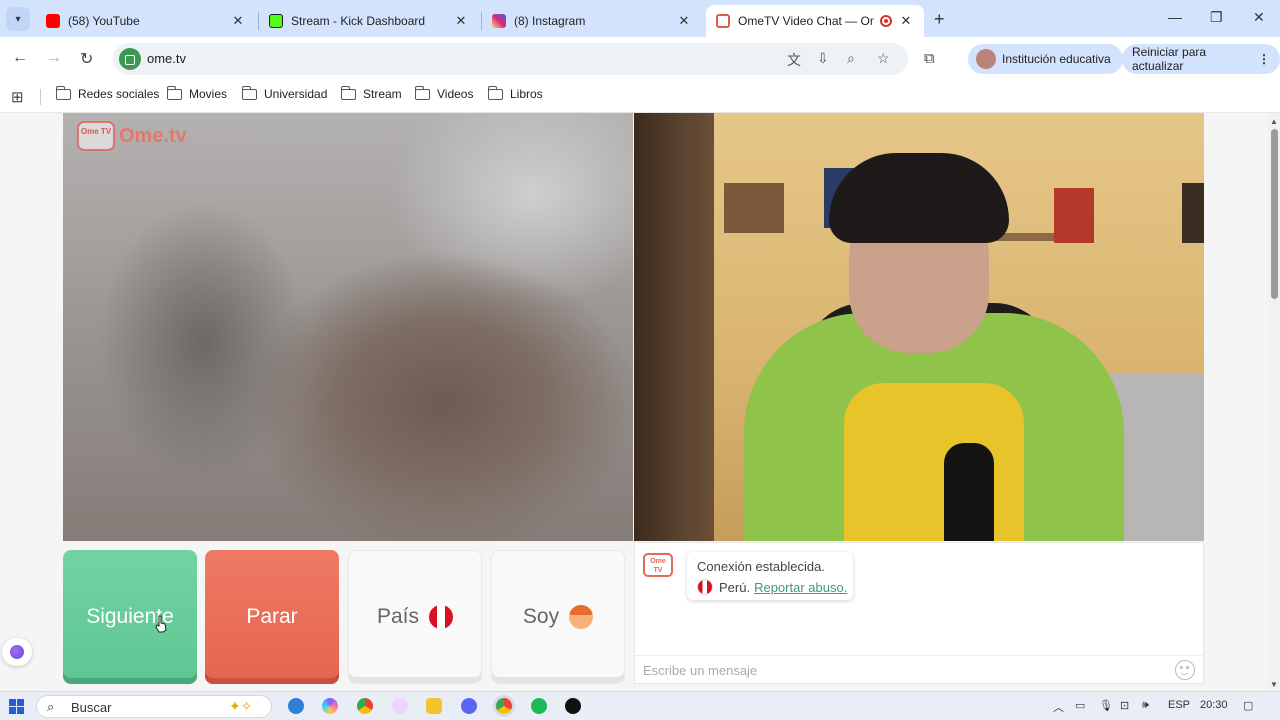 Image resolution: width=1280 pixels, height=720 pixels. Describe the element at coordinates (1274, 214) in the screenshot. I see `scroll-thumb` at that location.